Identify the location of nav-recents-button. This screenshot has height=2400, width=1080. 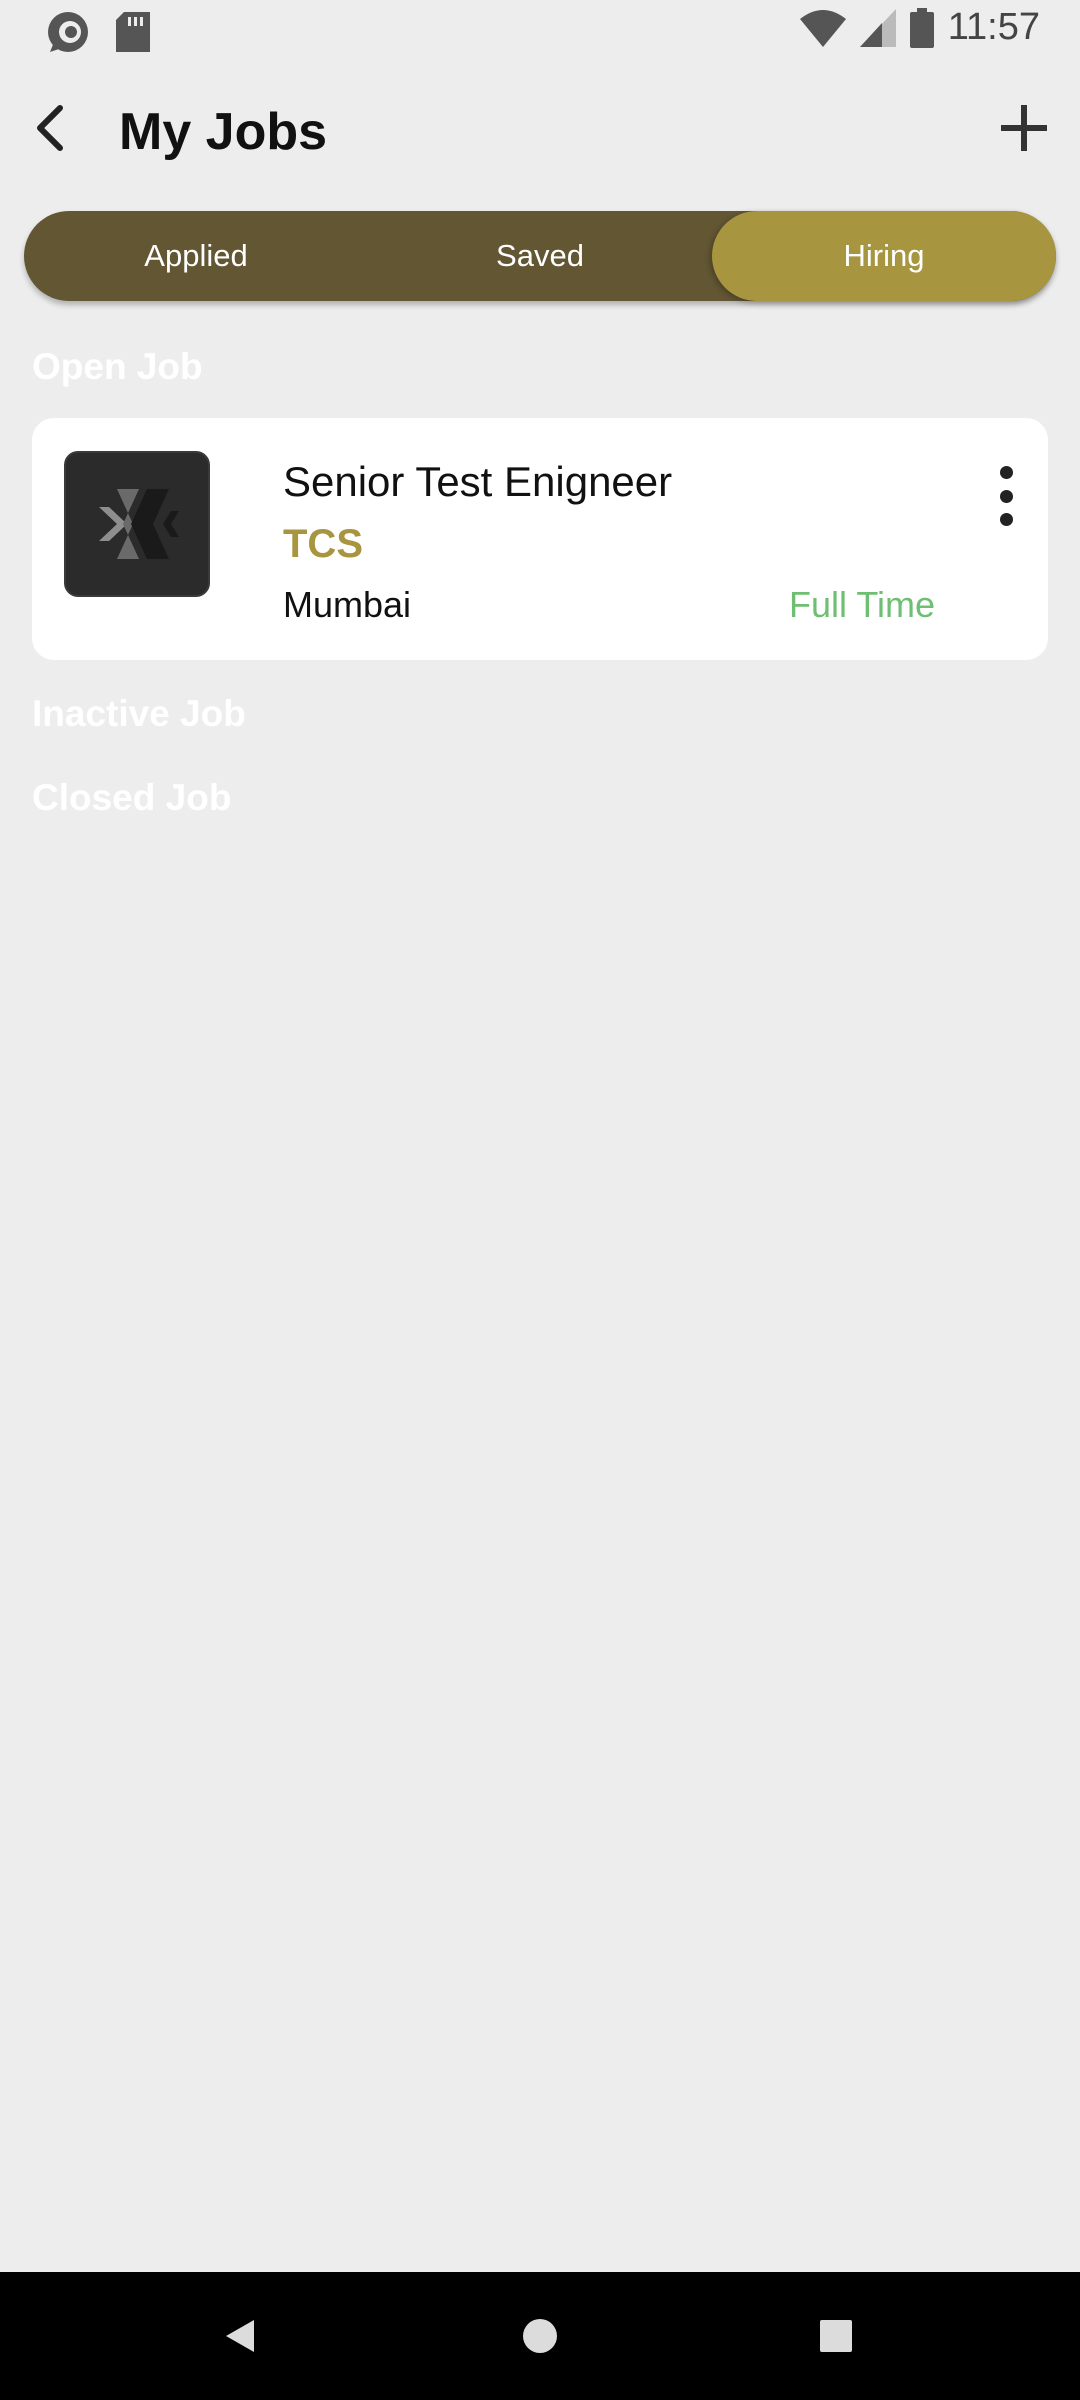
(836, 2336).